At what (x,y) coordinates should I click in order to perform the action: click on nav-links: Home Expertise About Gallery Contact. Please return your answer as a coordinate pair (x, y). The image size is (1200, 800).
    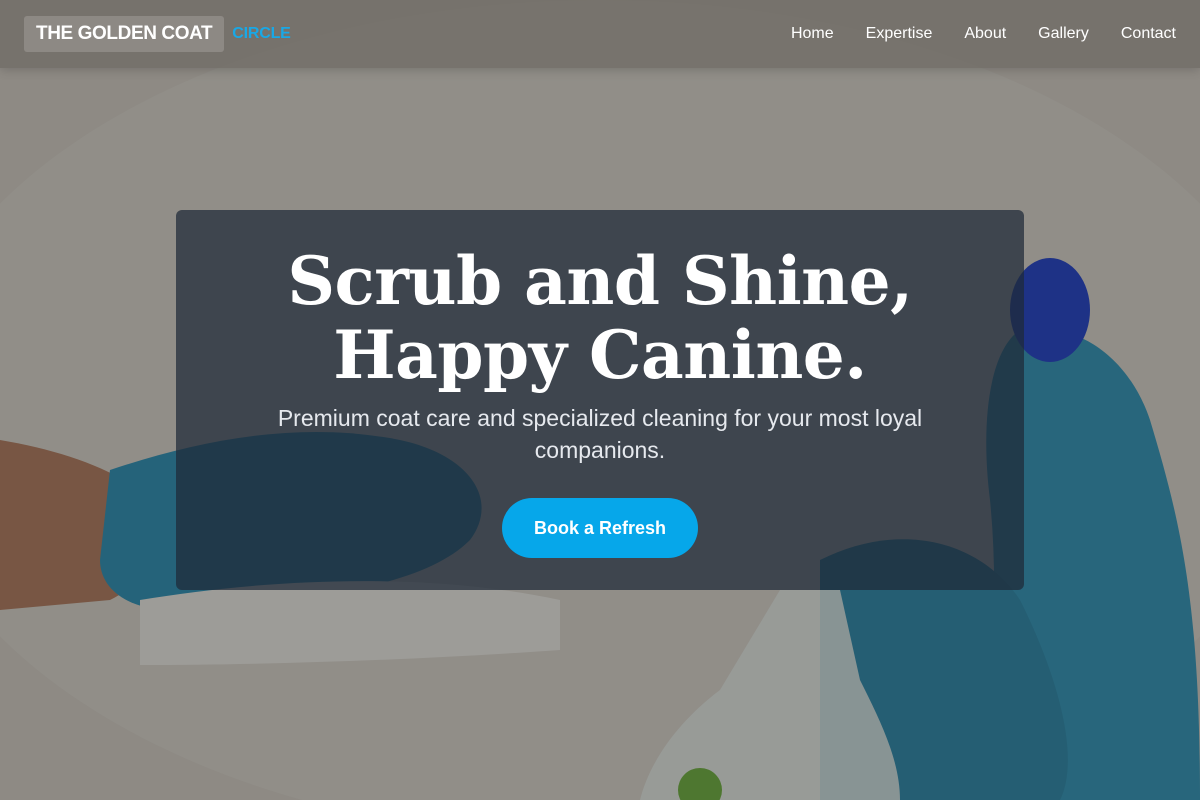
    Looking at the image, I should click on (983, 34).